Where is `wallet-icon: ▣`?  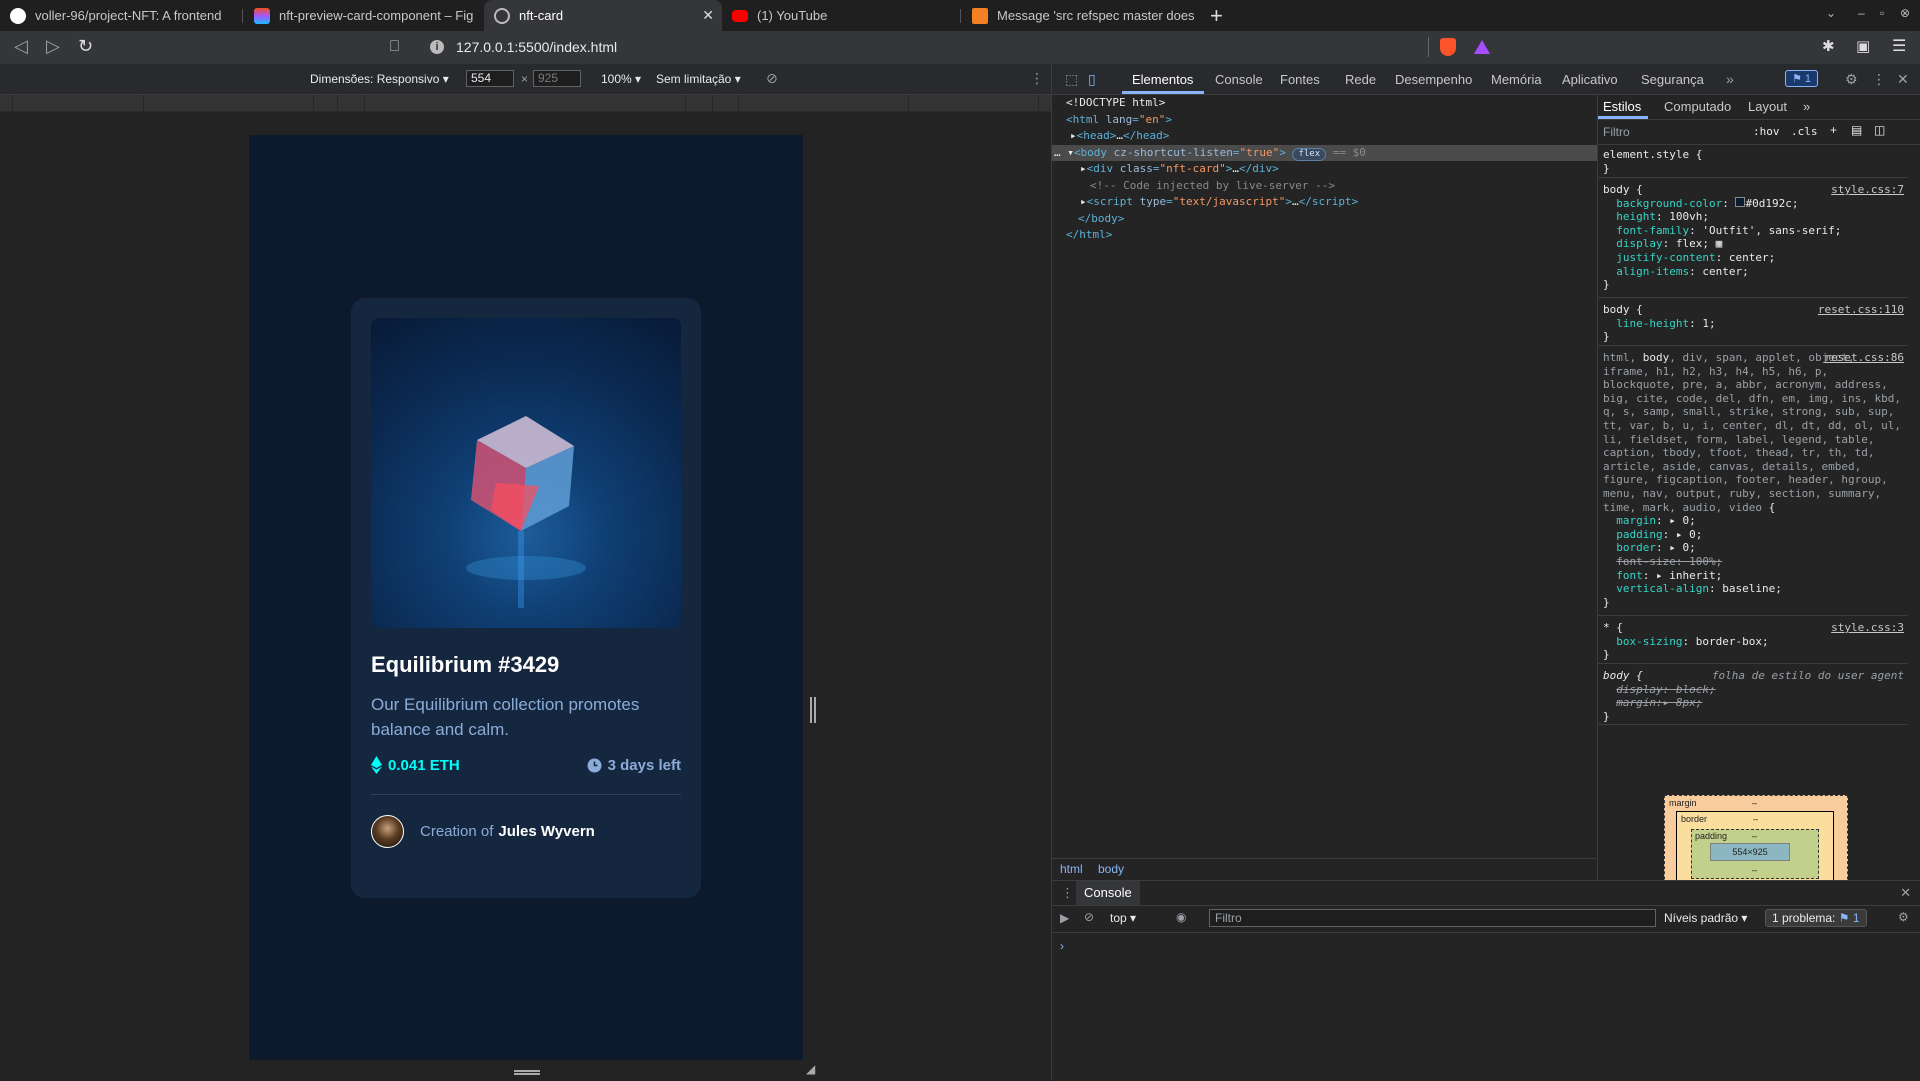
wallet-icon: ▣ is located at coordinates (1863, 46).